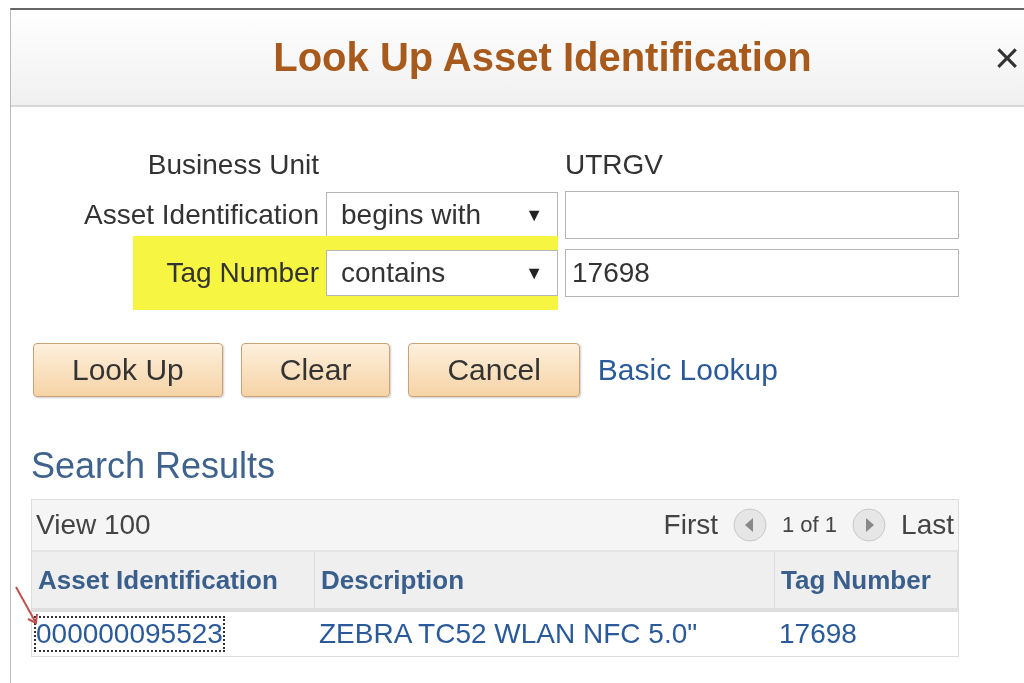 The width and height of the screenshot is (1024, 683). What do you see at coordinates (315, 370) in the screenshot?
I see `action-button: Clear` at bounding box center [315, 370].